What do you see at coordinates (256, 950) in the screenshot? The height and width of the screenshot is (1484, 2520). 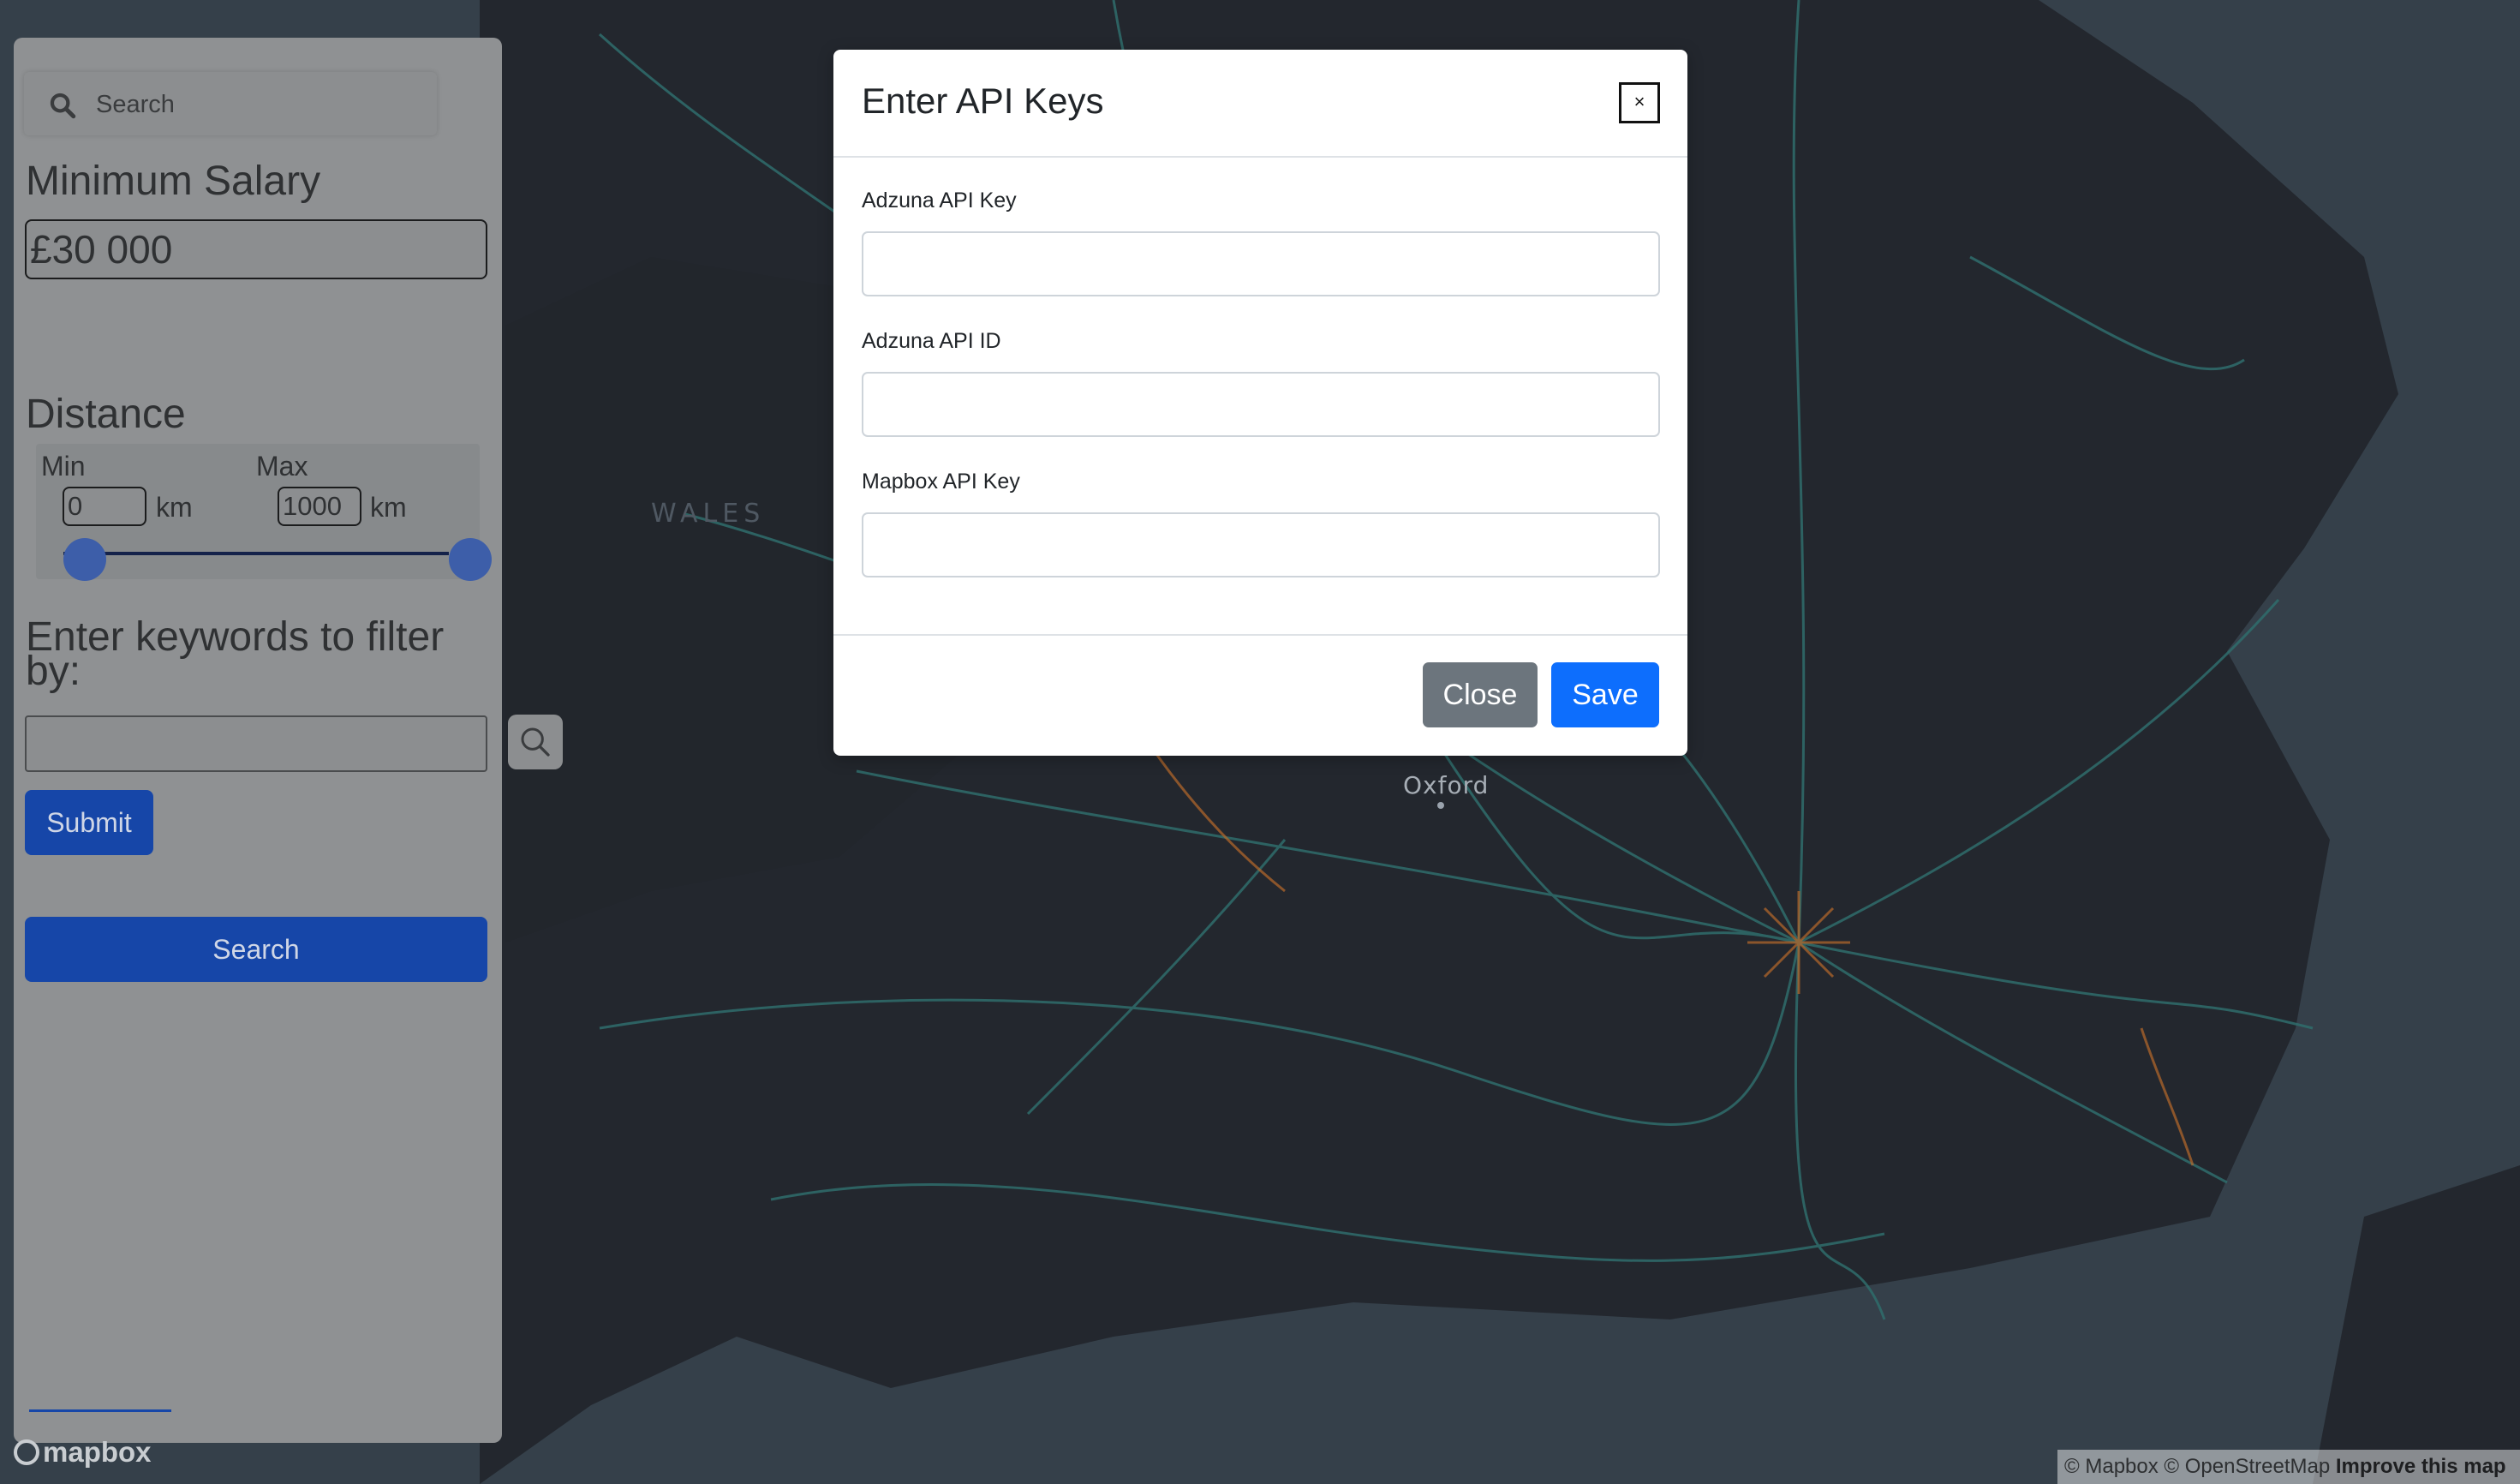 I see `search-button: Search` at bounding box center [256, 950].